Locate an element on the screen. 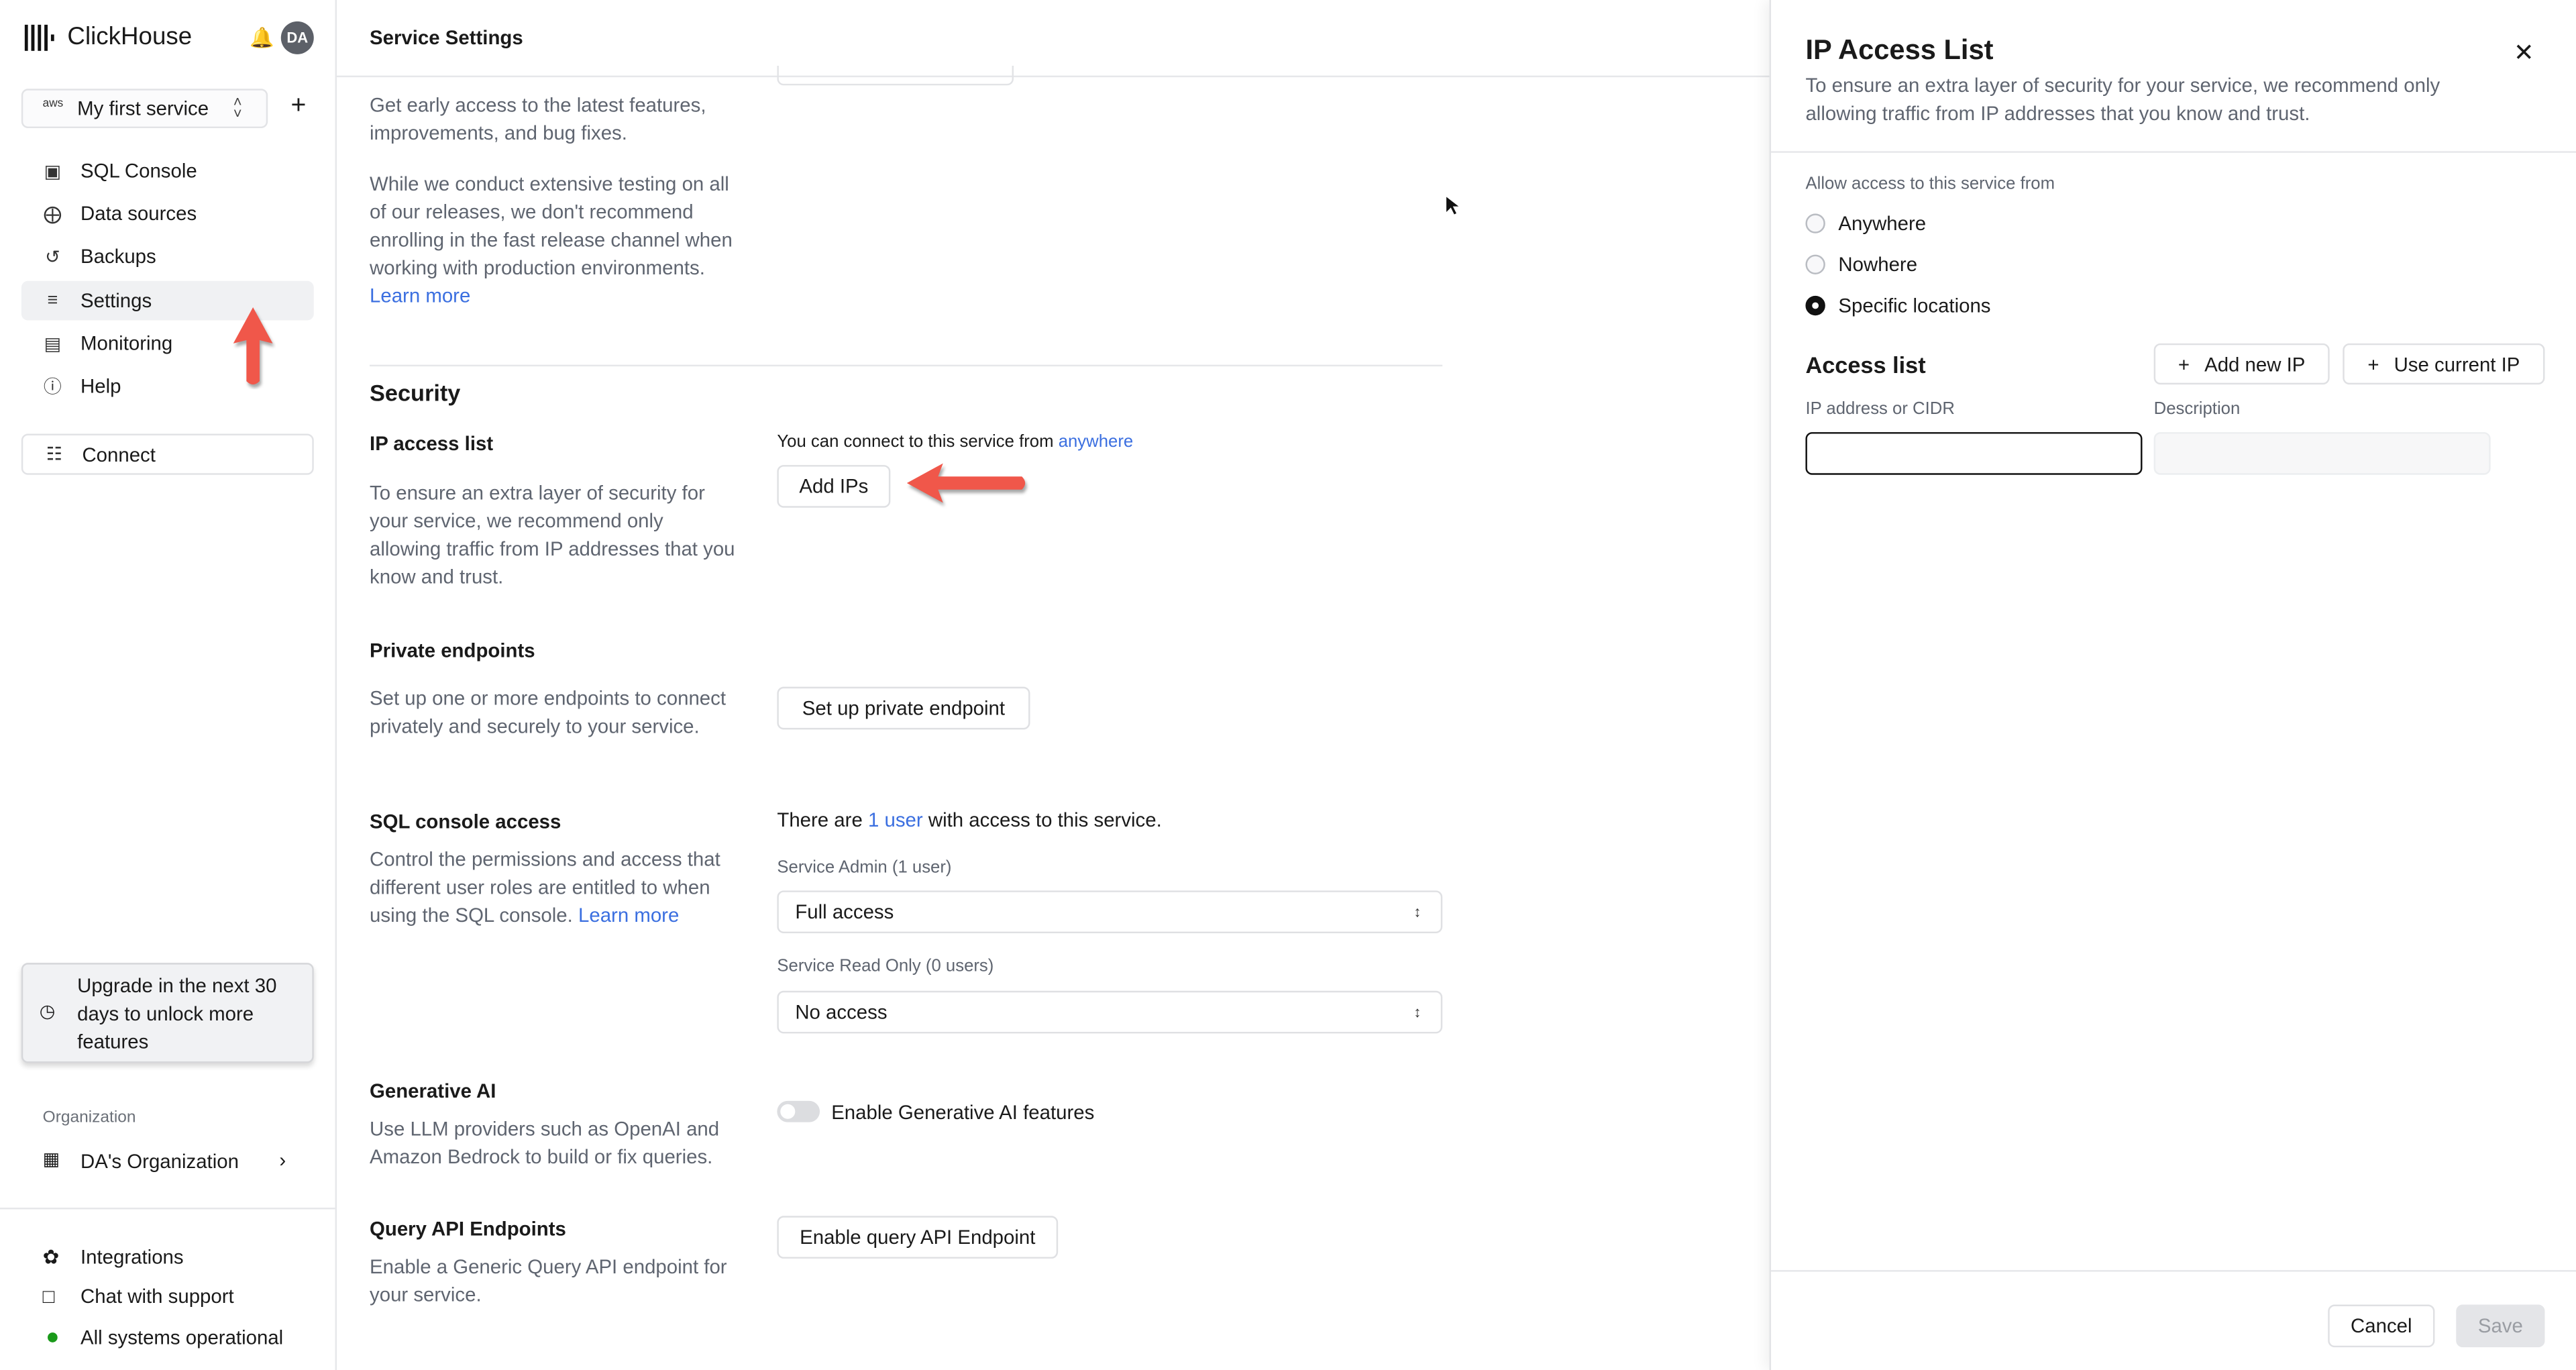 The image size is (2576, 1370). access-list-heading: Access list is located at coordinates (1865, 365).